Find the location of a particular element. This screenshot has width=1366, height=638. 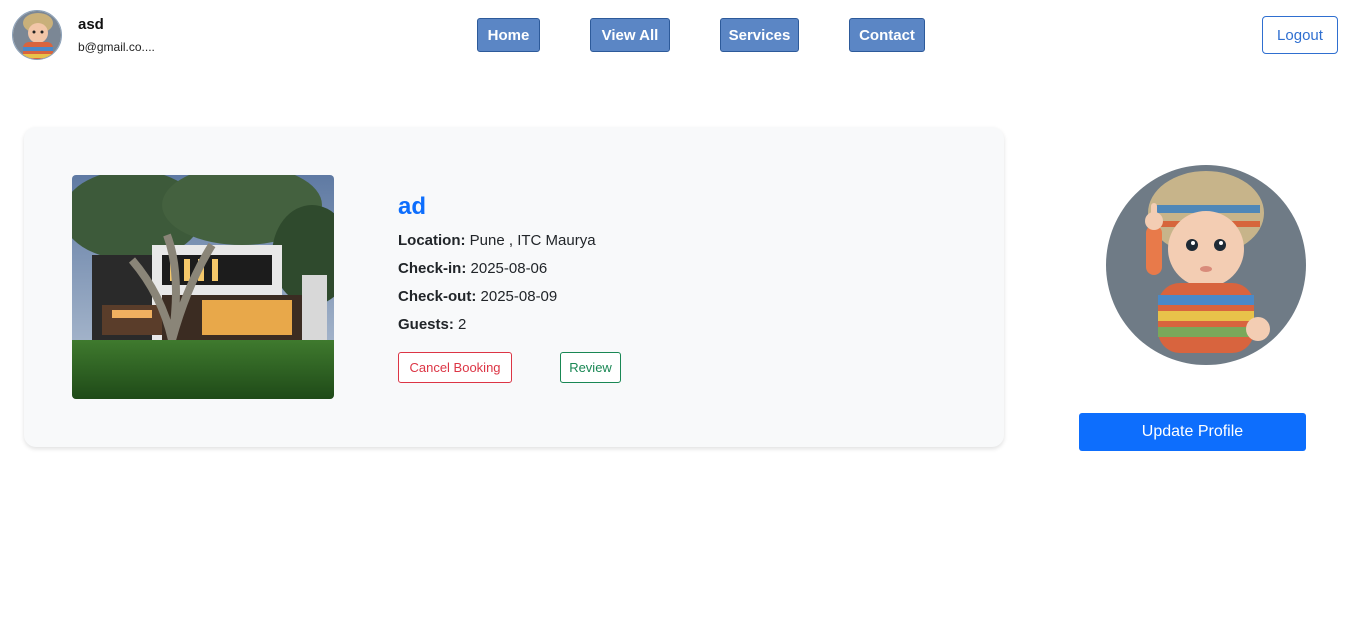

checkout-value: 2025-08-09 is located at coordinates (519, 296).